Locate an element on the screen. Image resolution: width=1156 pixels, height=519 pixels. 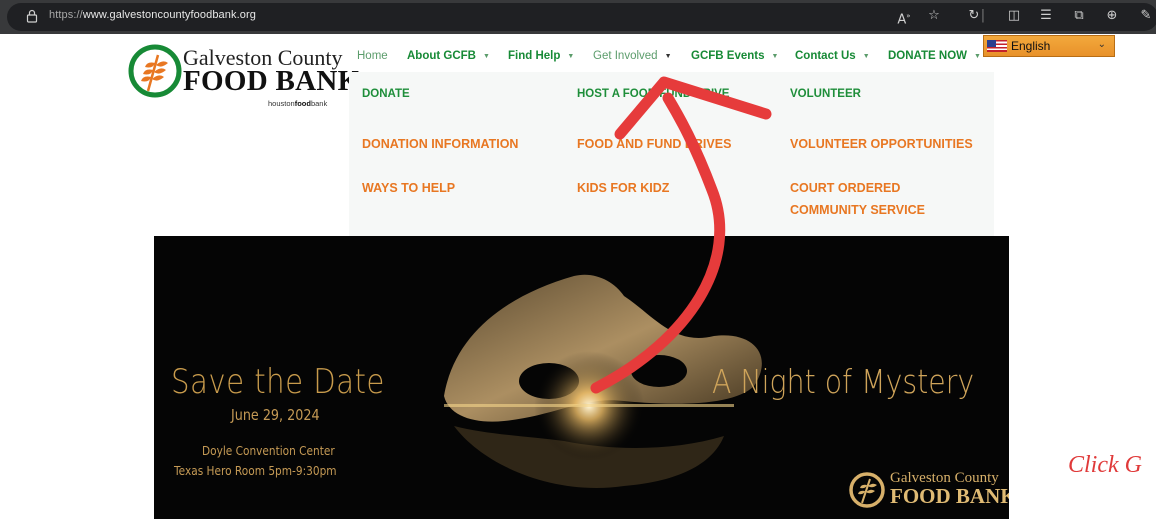
nav-donate-label: DONATE NOW is located at coordinates (928, 56).